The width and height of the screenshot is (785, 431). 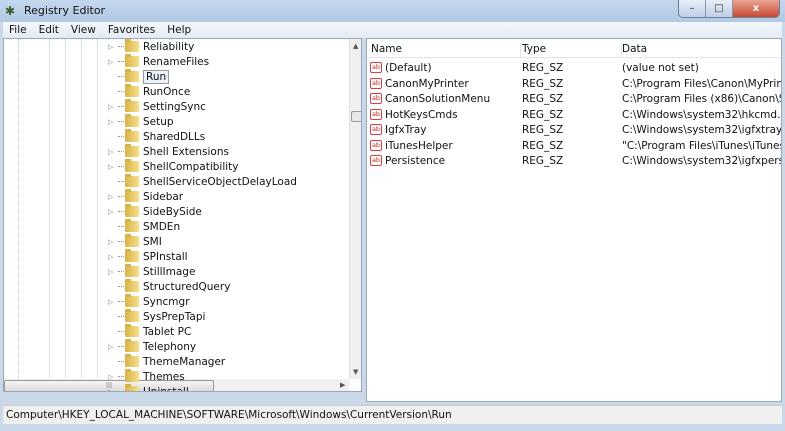 What do you see at coordinates (179, 30) in the screenshot?
I see `menu-help: Help` at bounding box center [179, 30].